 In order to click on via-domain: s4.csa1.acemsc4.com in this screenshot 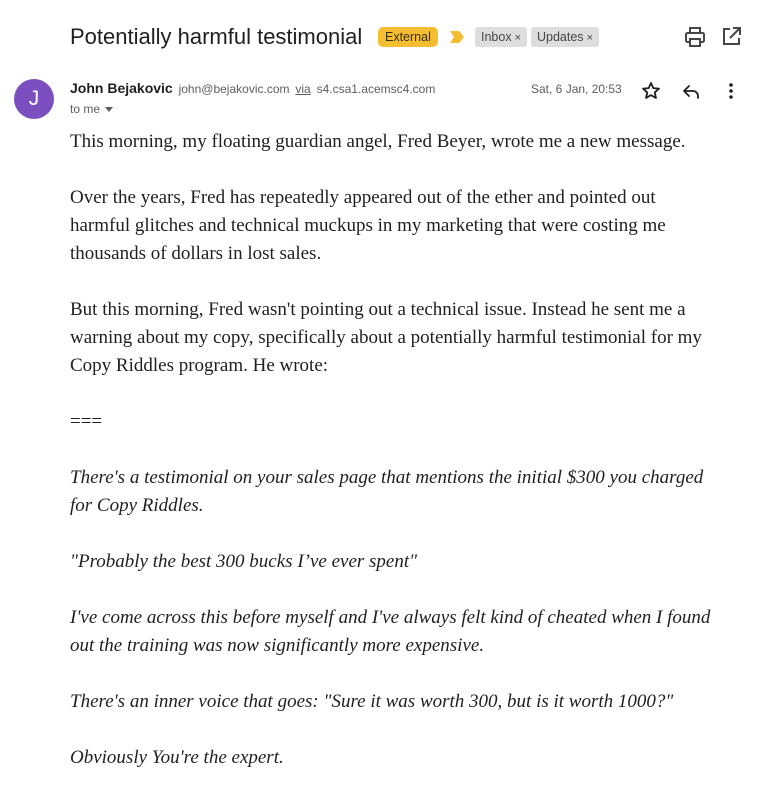, I will do `click(376, 89)`.